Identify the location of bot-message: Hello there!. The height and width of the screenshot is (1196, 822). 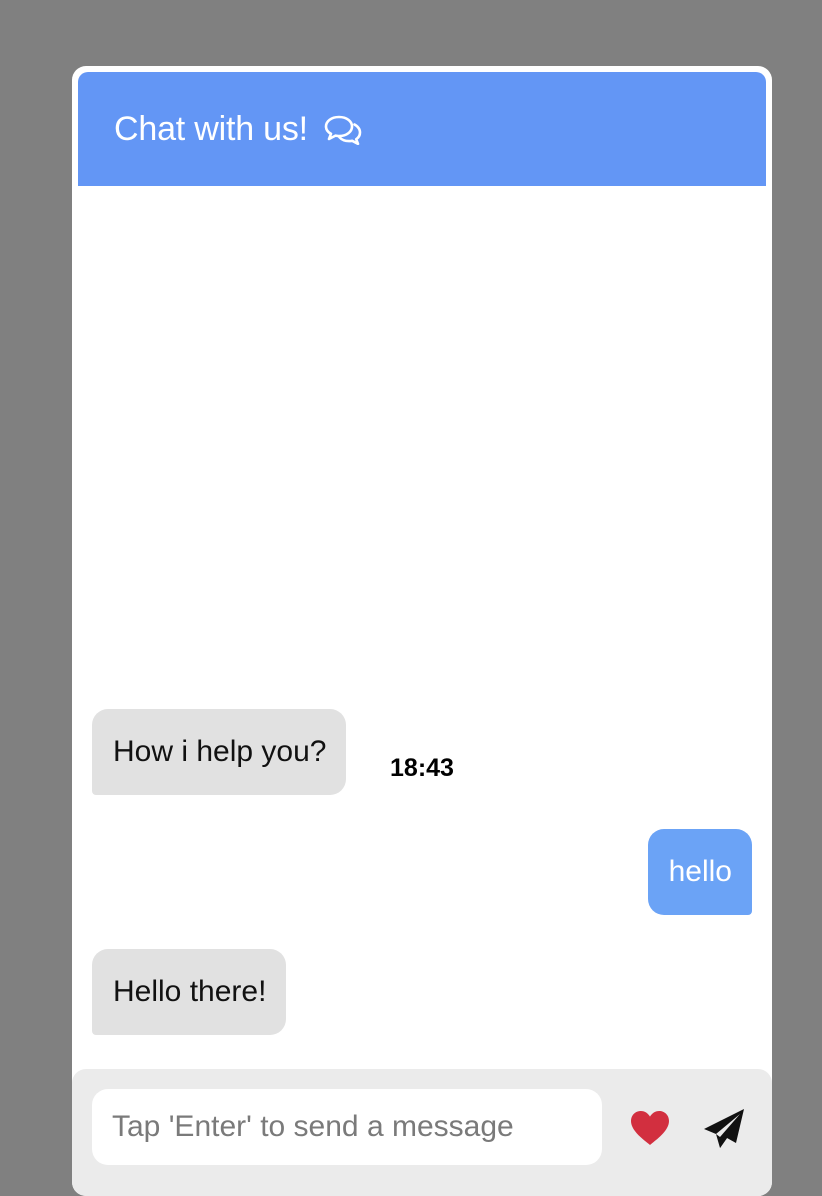
(189, 992).